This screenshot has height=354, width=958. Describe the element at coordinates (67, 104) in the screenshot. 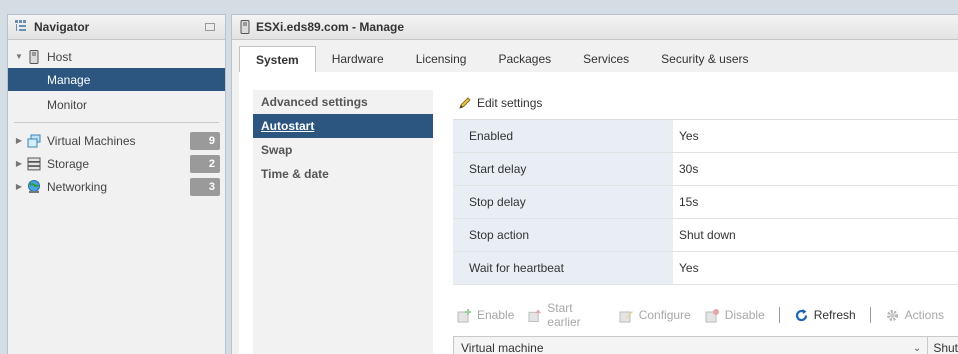

I see `tree-item-monitor-label: Monitor` at that location.